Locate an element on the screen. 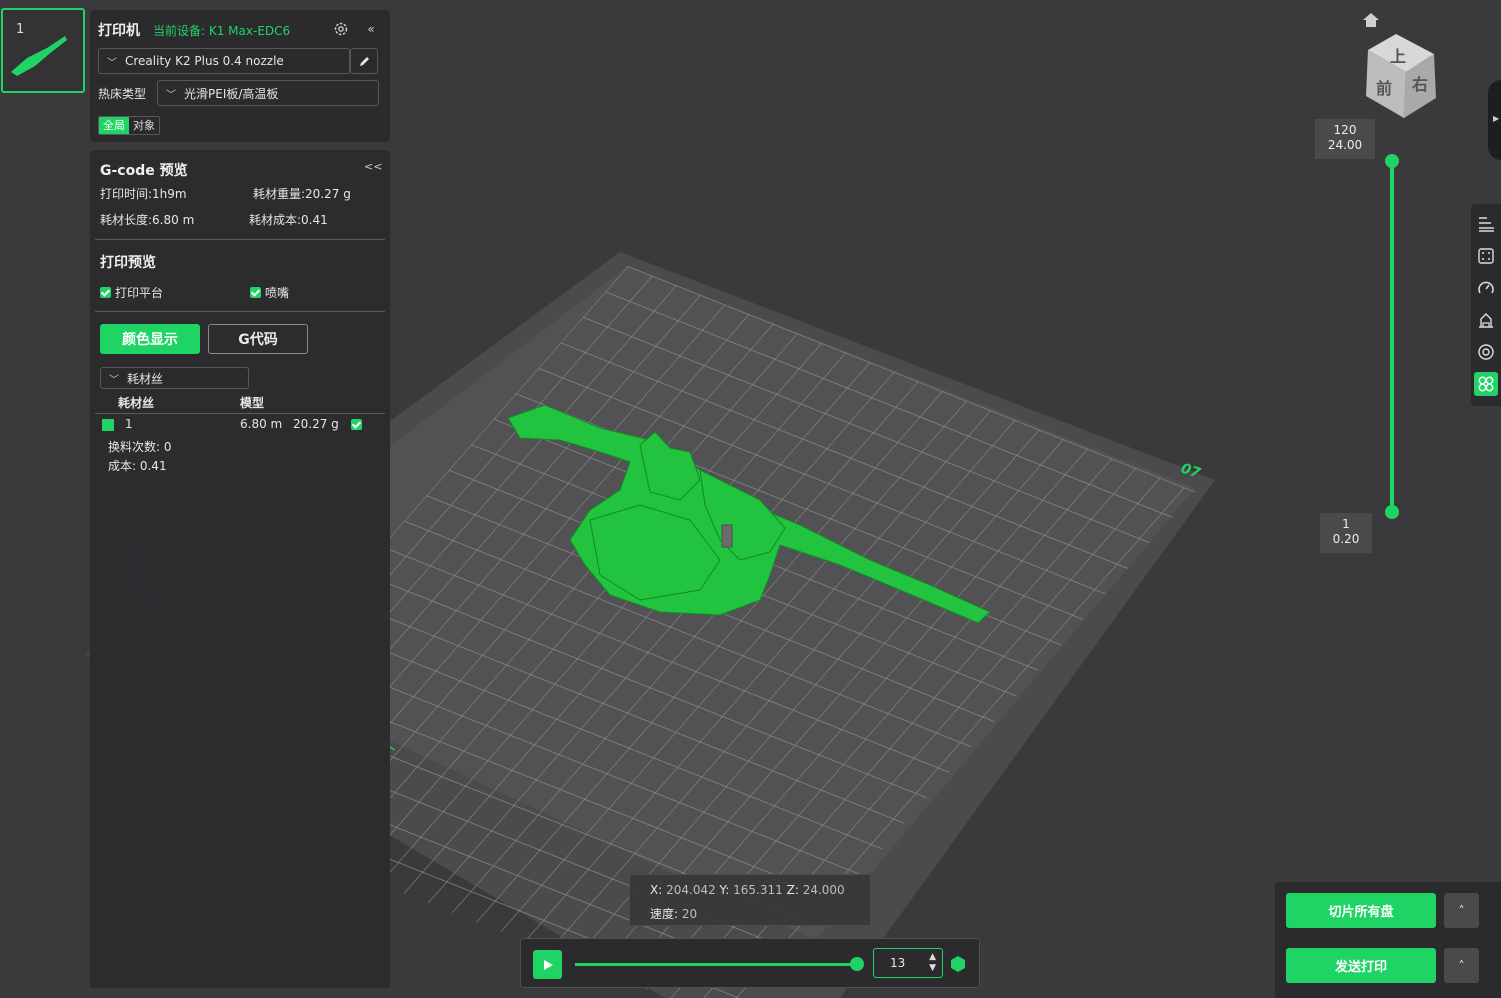 This screenshot has width=1501, height=998. play-button is located at coordinates (547, 964).